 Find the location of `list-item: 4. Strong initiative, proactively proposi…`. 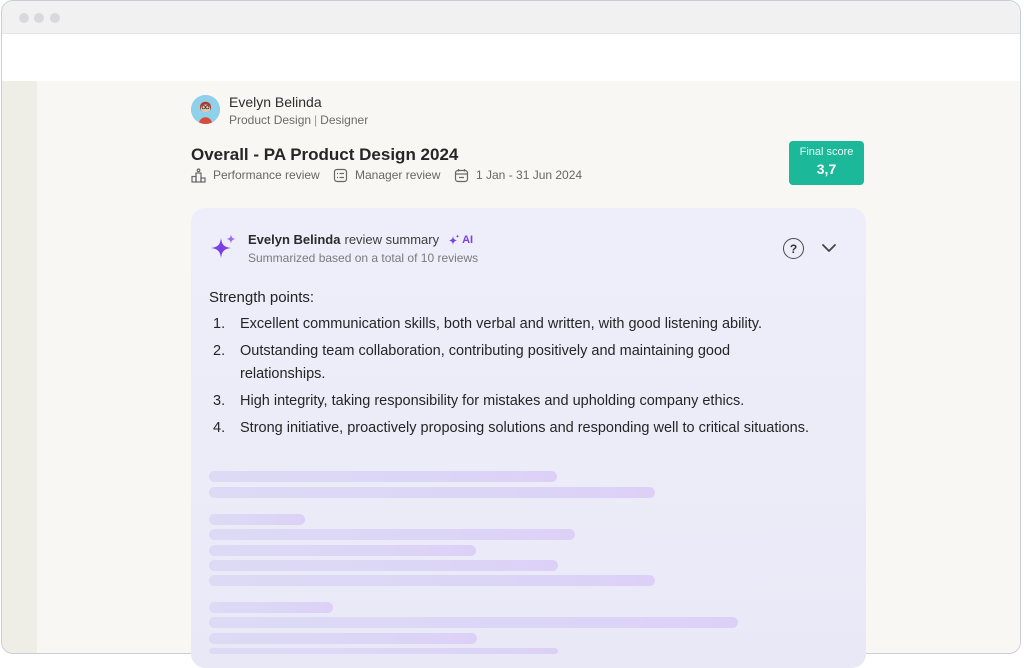

list-item: 4. Strong initiative, proactively proposi… is located at coordinates (513, 428).